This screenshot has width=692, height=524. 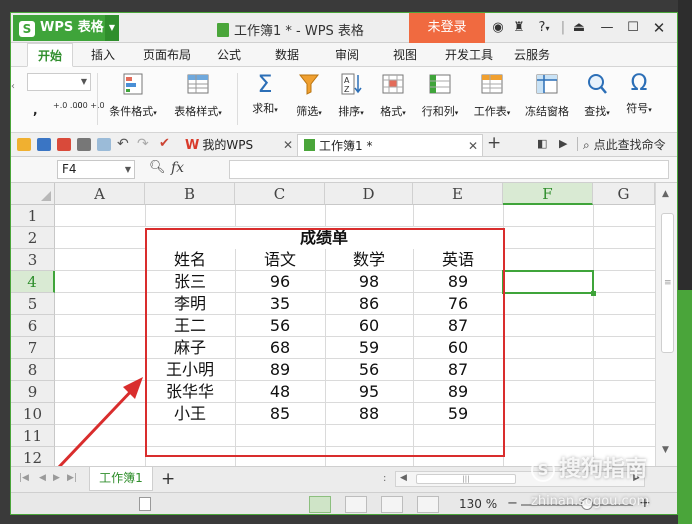 What do you see at coordinates (519, 28) in the screenshot?
I see `shirt-icon: ♜` at bounding box center [519, 28].